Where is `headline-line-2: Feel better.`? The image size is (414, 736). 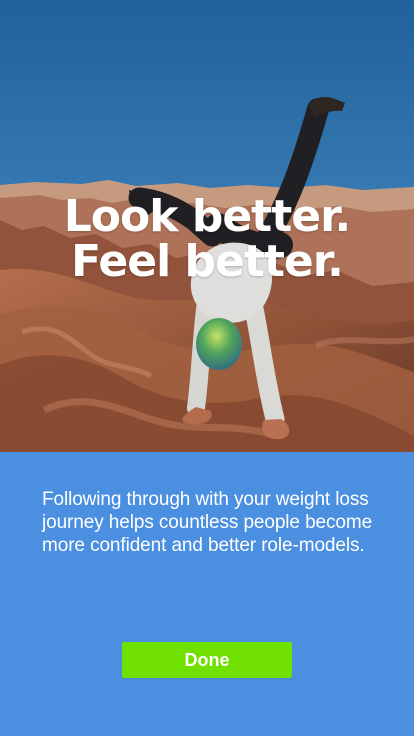
headline-line-2: Feel better. is located at coordinates (207, 262).